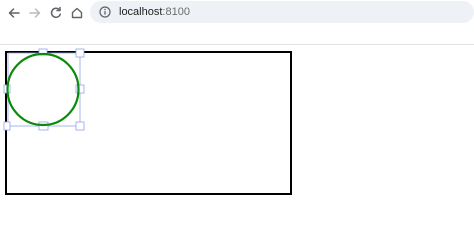 The width and height of the screenshot is (474, 240). I want to click on url-port: :8100, so click(176, 12).